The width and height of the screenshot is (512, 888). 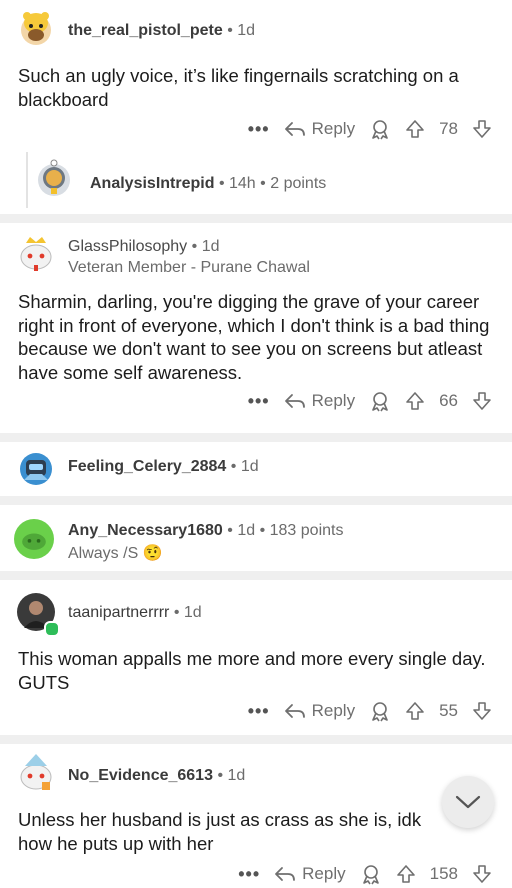 I want to click on thread-line, so click(x=27, y=180).